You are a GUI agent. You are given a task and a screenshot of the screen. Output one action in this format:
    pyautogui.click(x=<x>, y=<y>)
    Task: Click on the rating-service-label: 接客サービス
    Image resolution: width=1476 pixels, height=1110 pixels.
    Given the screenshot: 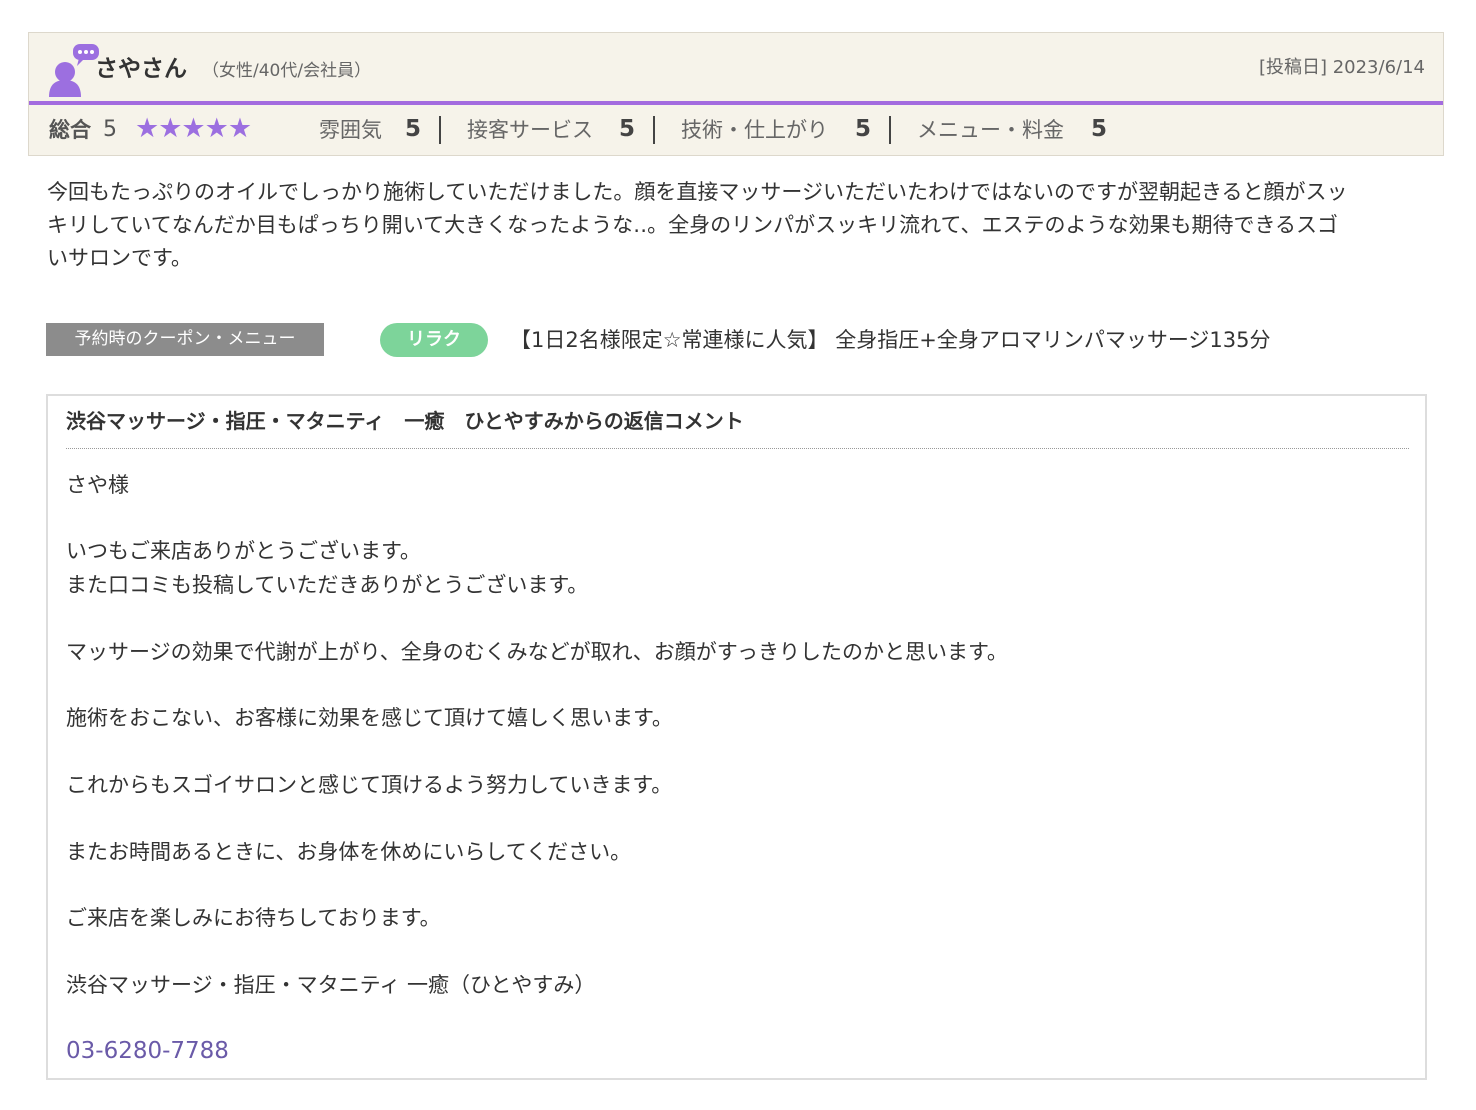 What is the action you would take?
    pyautogui.click(x=530, y=130)
    